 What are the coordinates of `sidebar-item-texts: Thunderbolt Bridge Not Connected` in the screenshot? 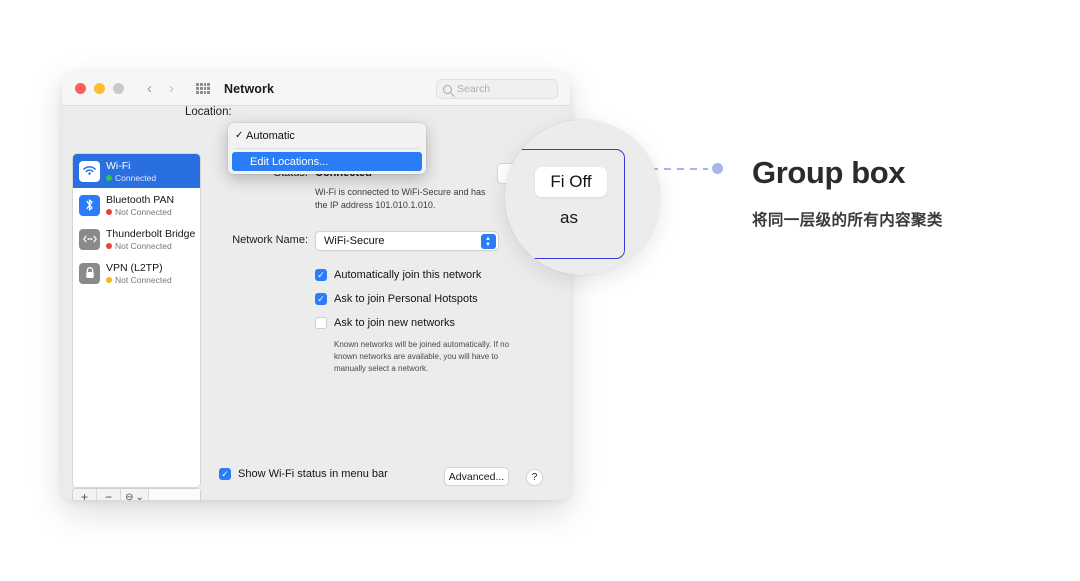 It's located at (151, 239).